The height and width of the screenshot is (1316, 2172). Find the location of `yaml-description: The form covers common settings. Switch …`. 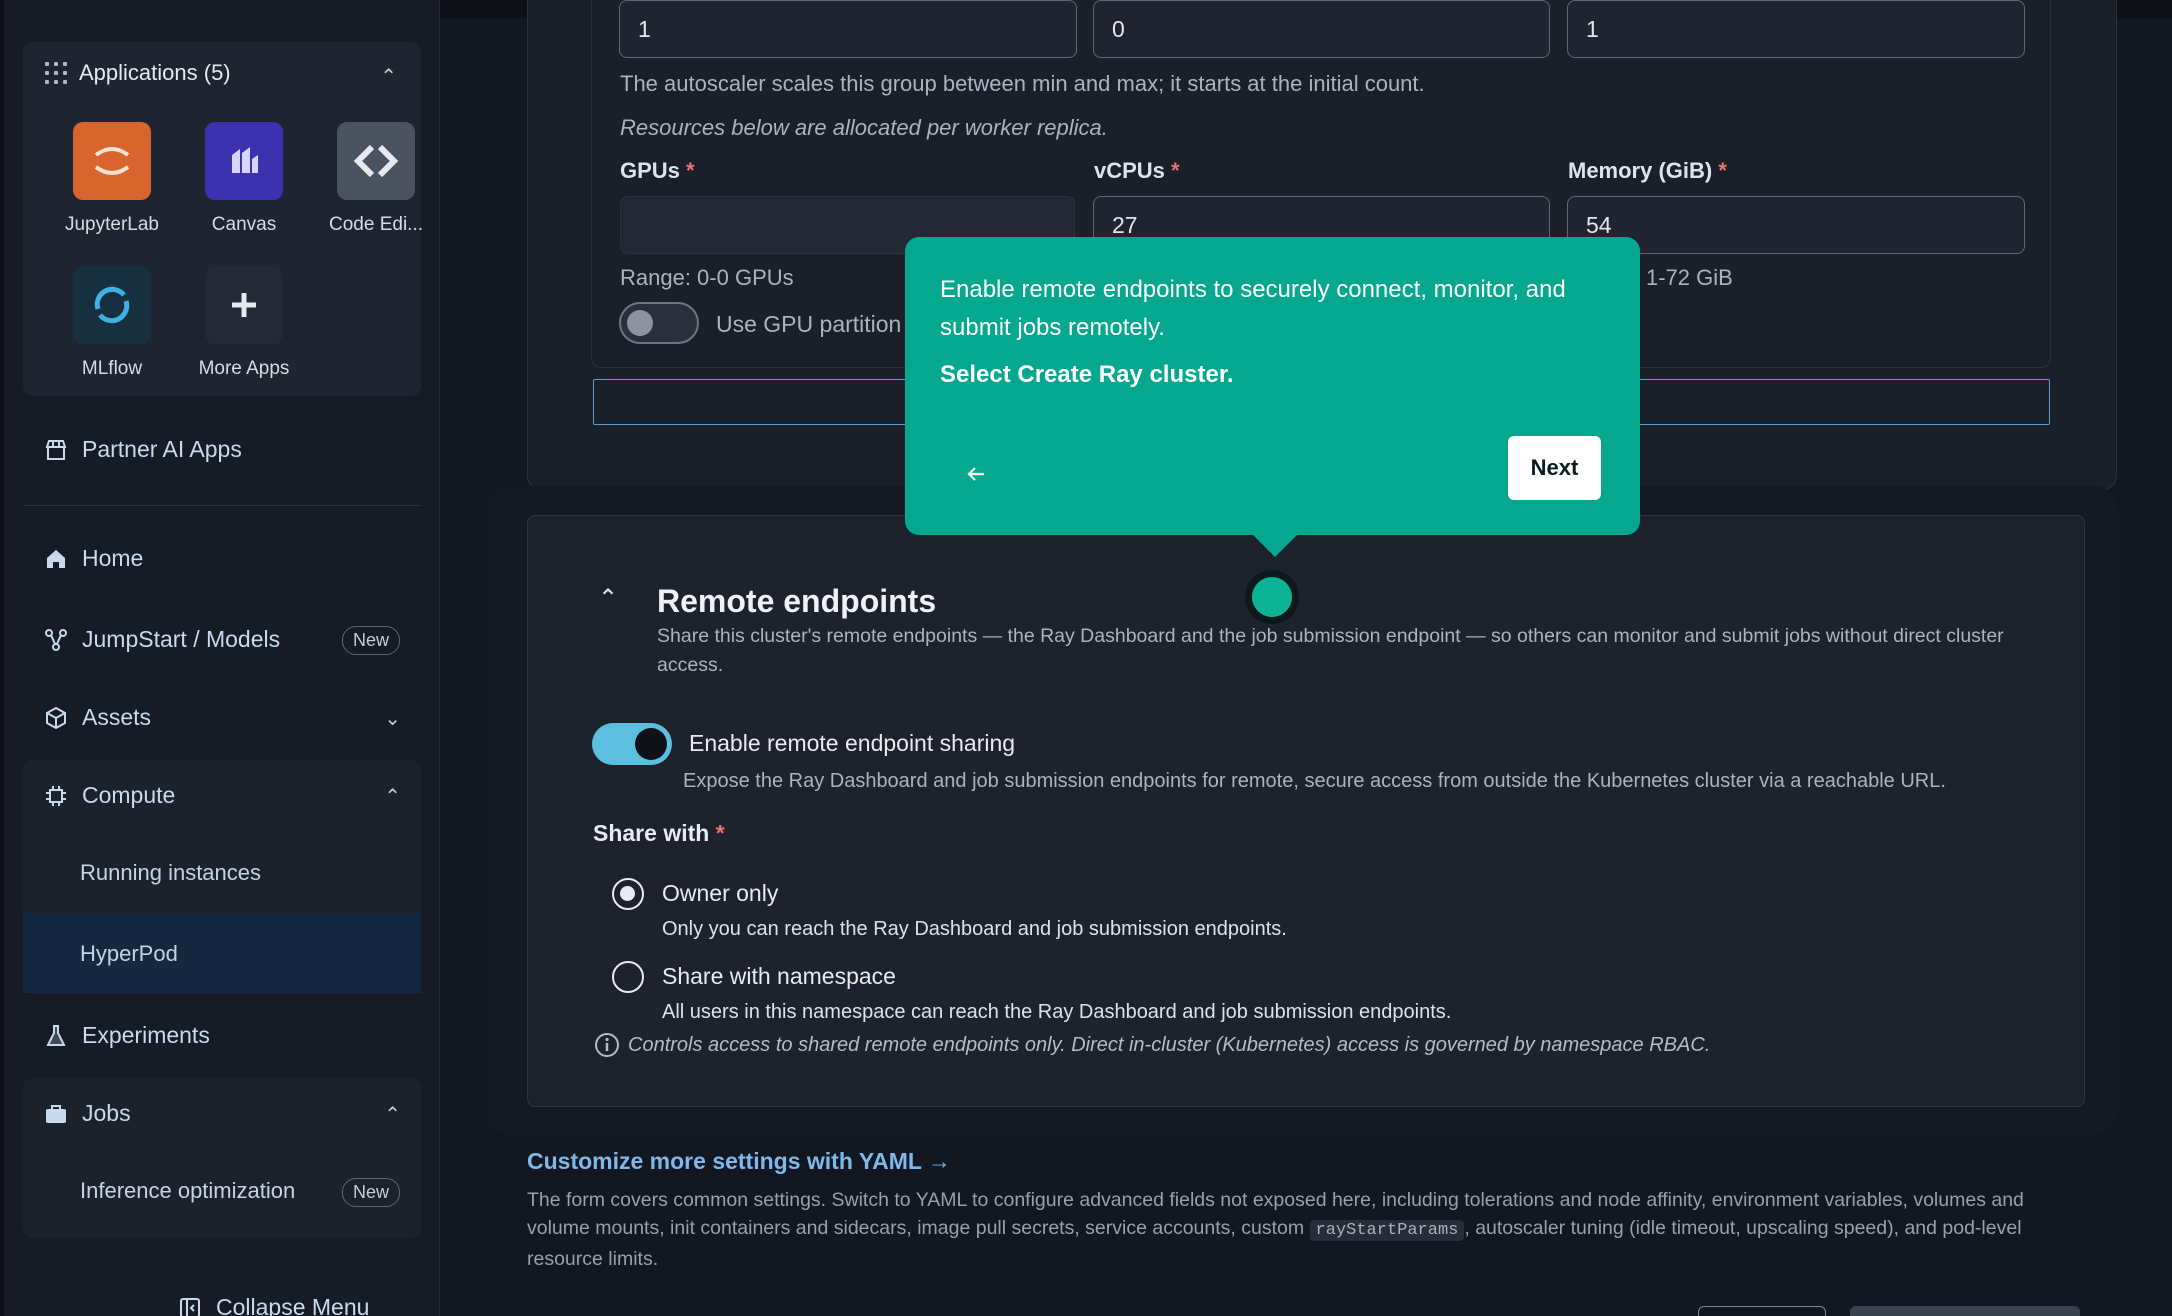

yaml-description: The form covers common settings. Switch … is located at coordinates (1275, 1229).